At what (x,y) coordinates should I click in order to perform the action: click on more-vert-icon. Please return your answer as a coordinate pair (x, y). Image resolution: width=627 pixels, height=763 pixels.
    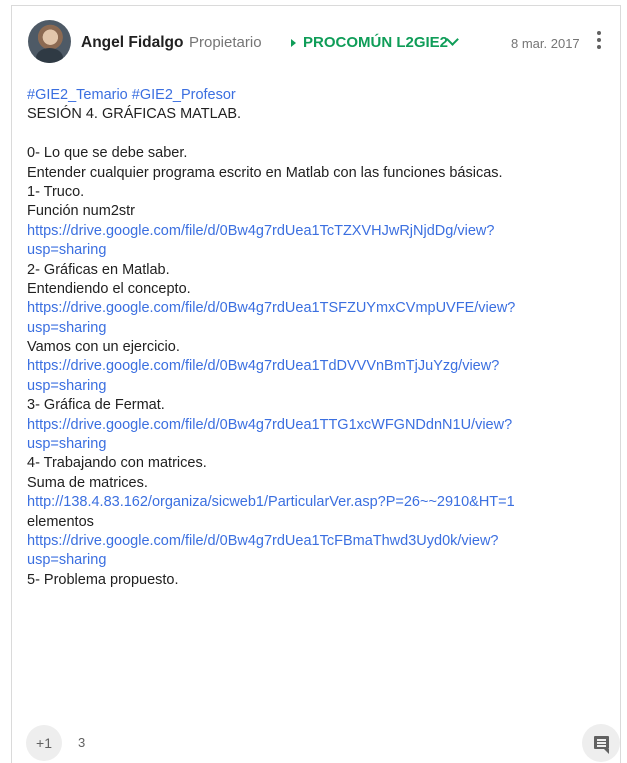
    Looking at the image, I should click on (599, 42).